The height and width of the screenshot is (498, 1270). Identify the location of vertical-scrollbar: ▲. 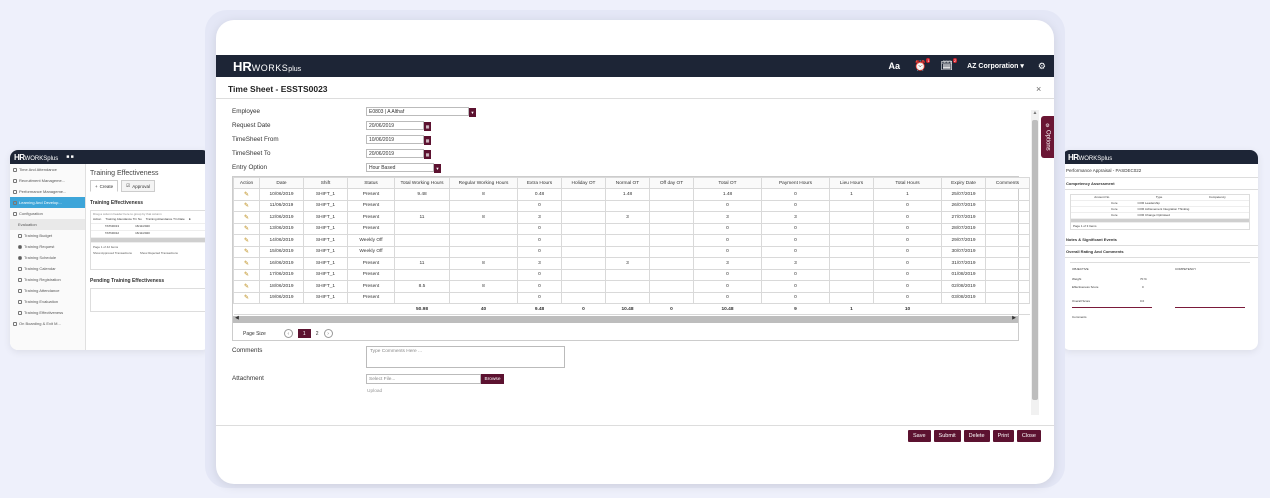
(1035, 262).